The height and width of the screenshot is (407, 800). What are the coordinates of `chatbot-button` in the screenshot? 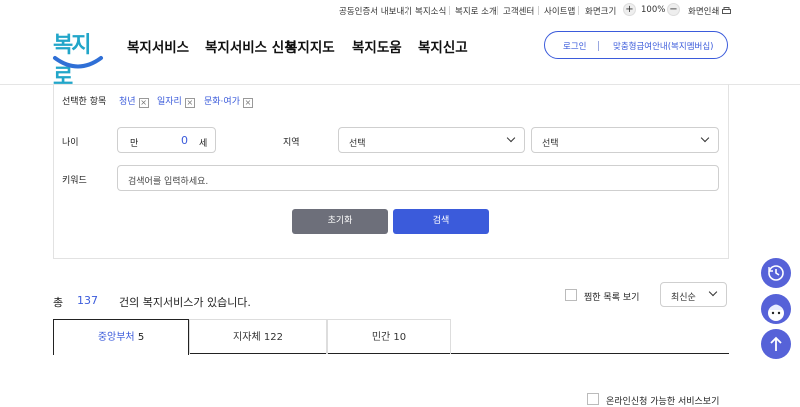 It's located at (776, 309).